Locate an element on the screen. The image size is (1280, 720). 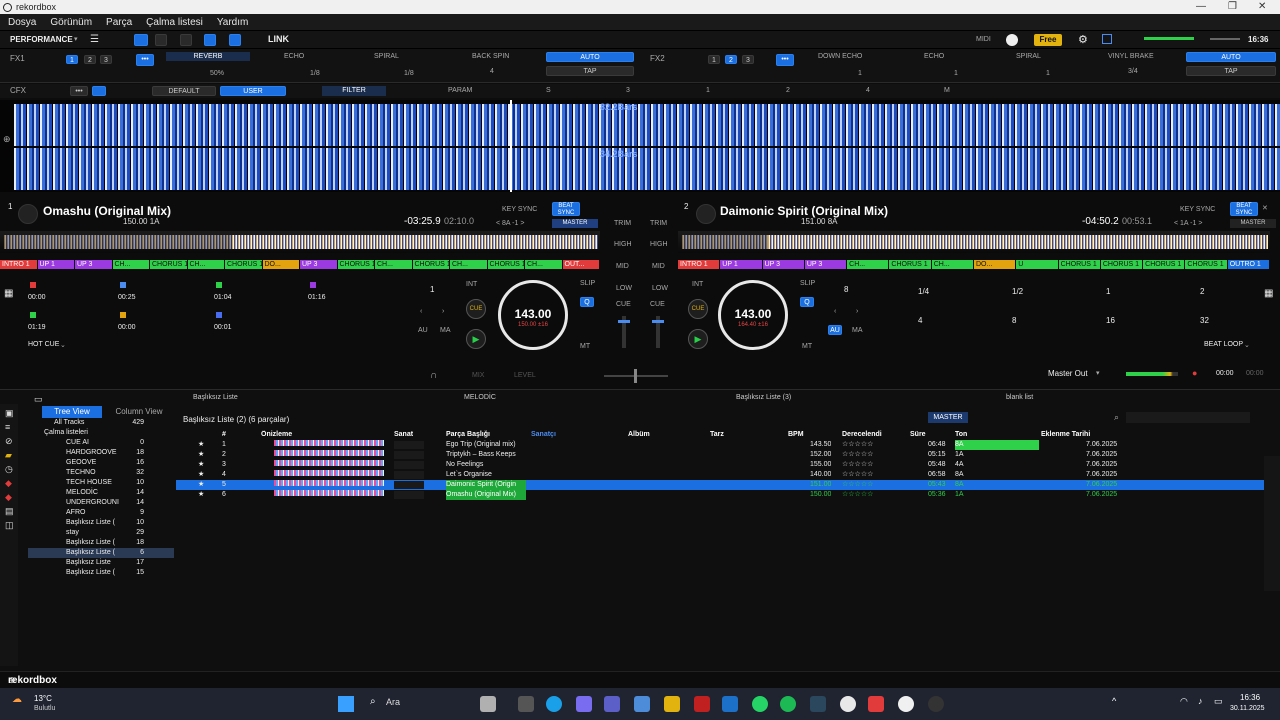
beatloop-pad: 1/2 is located at coordinates (1017, 291).